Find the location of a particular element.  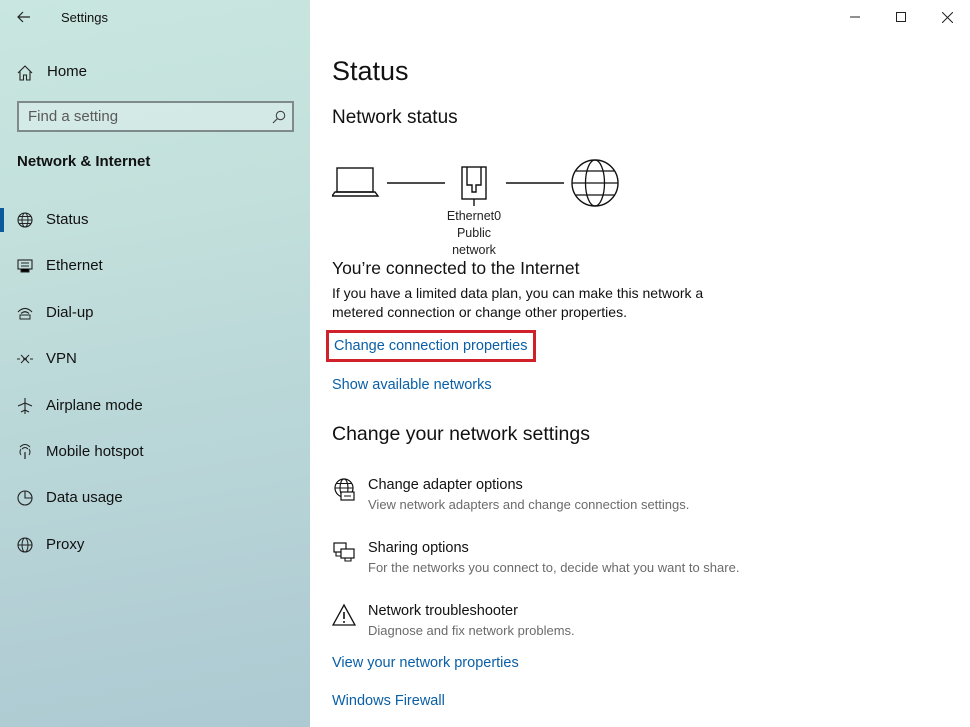

search-icon is located at coordinates (279, 117).